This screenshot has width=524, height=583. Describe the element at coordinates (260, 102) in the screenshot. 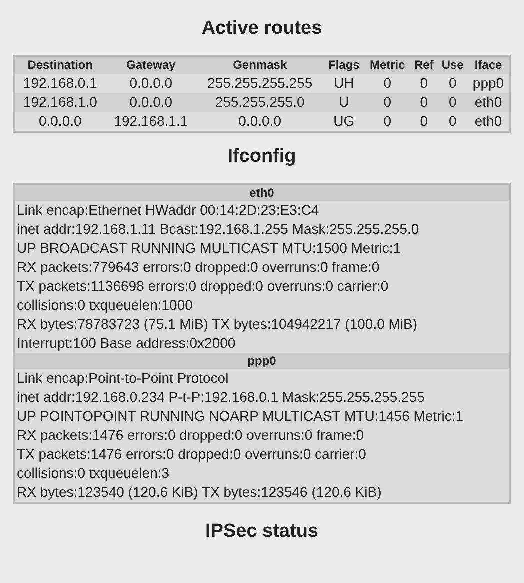

I see `table-cell: 255.255.255.0` at that location.